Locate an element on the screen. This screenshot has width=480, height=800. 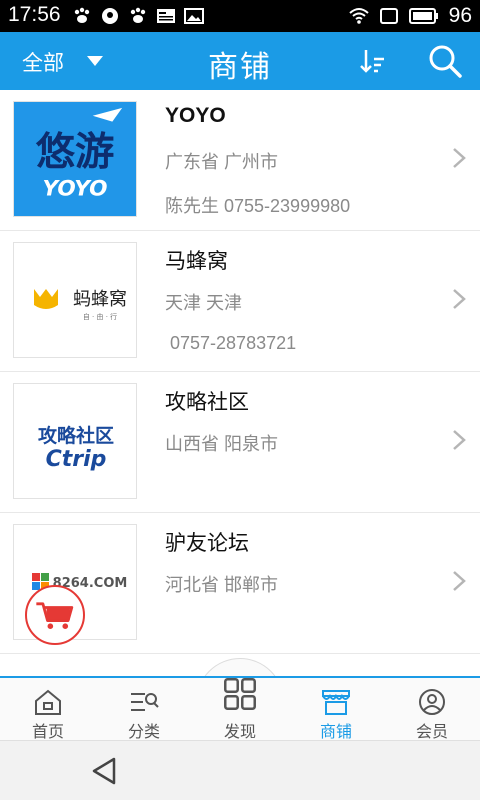
tab-member: 会员 is located at coordinates (432, 710).